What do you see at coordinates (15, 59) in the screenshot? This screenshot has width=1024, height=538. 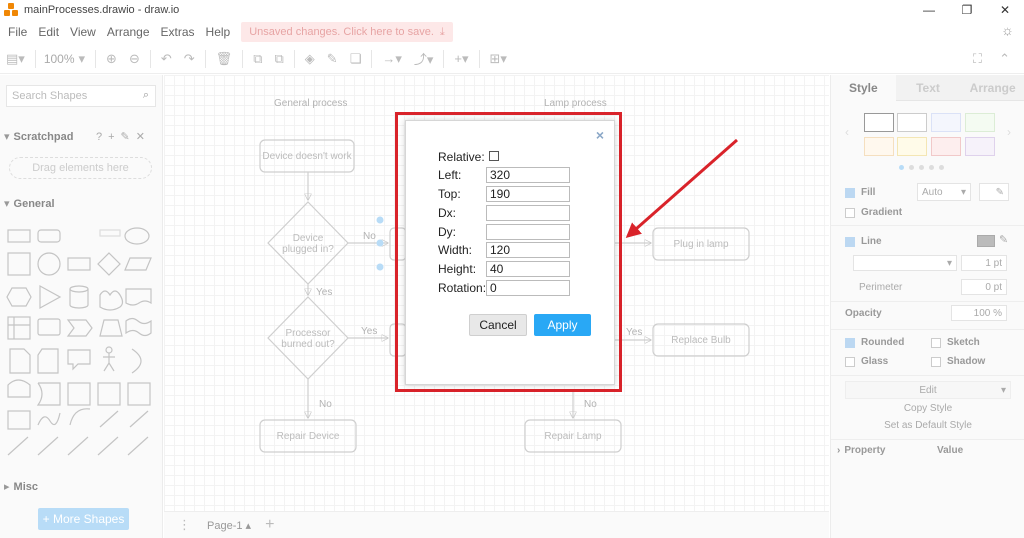 I see `format-panel-icon: ▤▾` at bounding box center [15, 59].